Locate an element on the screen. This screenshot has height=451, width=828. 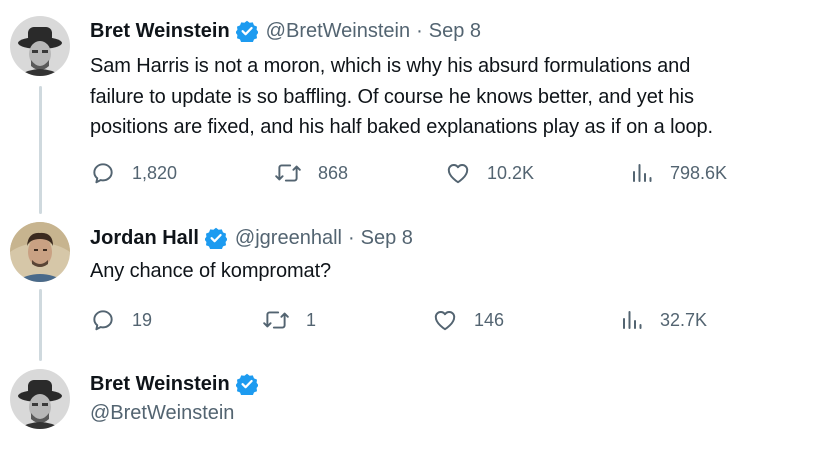
repost-count: 1 is located at coordinates (311, 319).